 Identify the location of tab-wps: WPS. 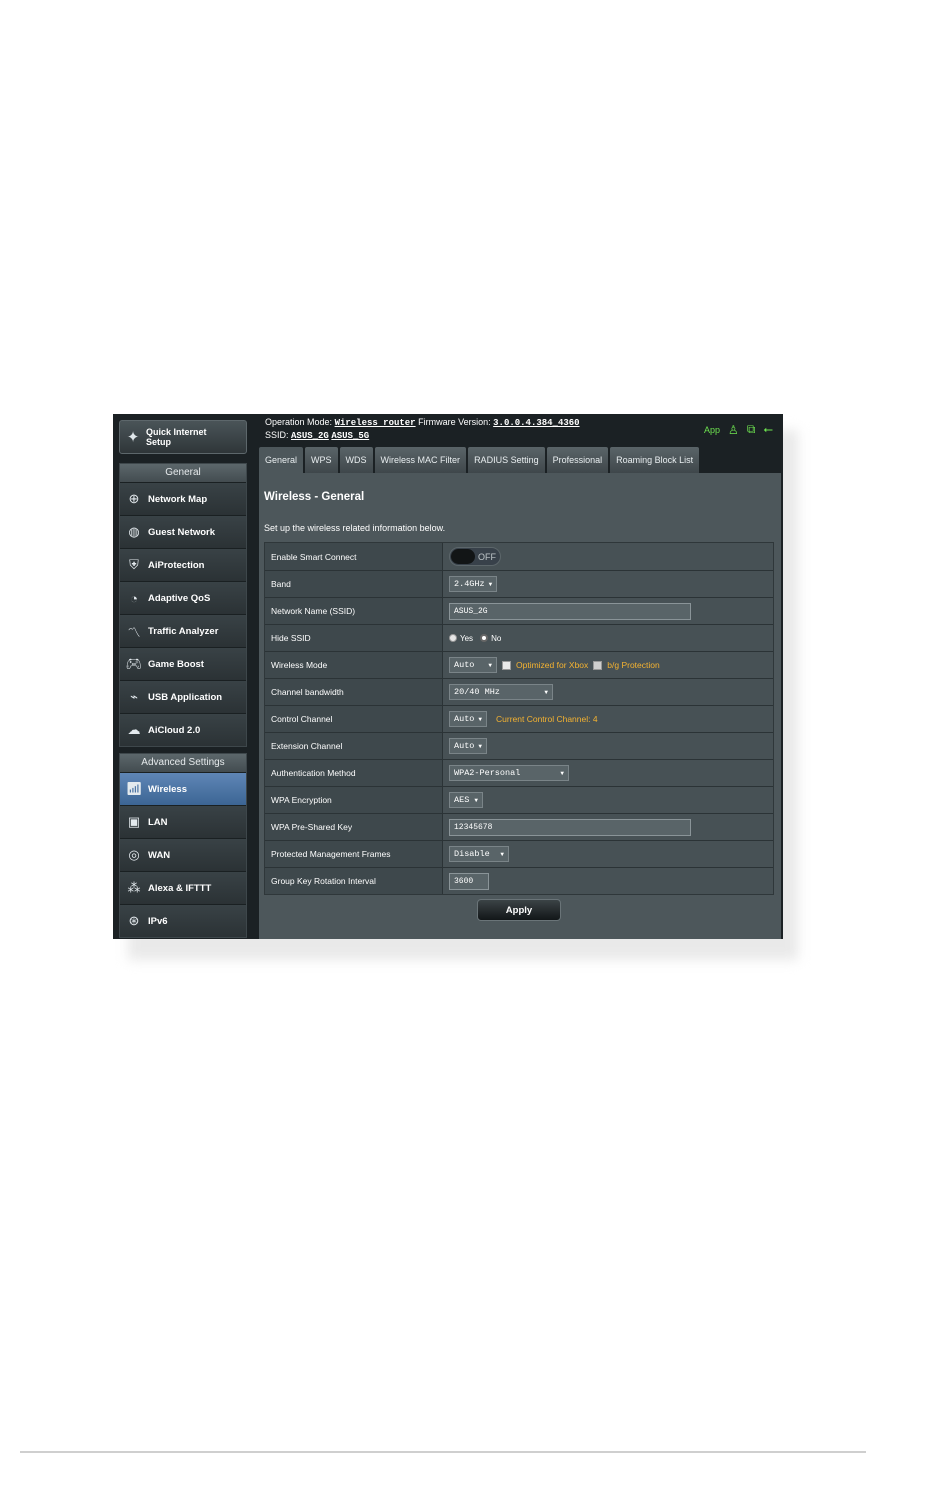
(321, 460).